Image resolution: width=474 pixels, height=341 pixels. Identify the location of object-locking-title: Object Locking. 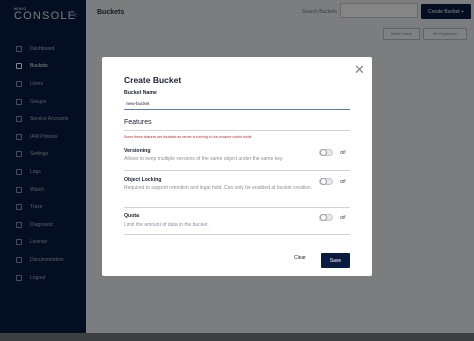
(143, 180).